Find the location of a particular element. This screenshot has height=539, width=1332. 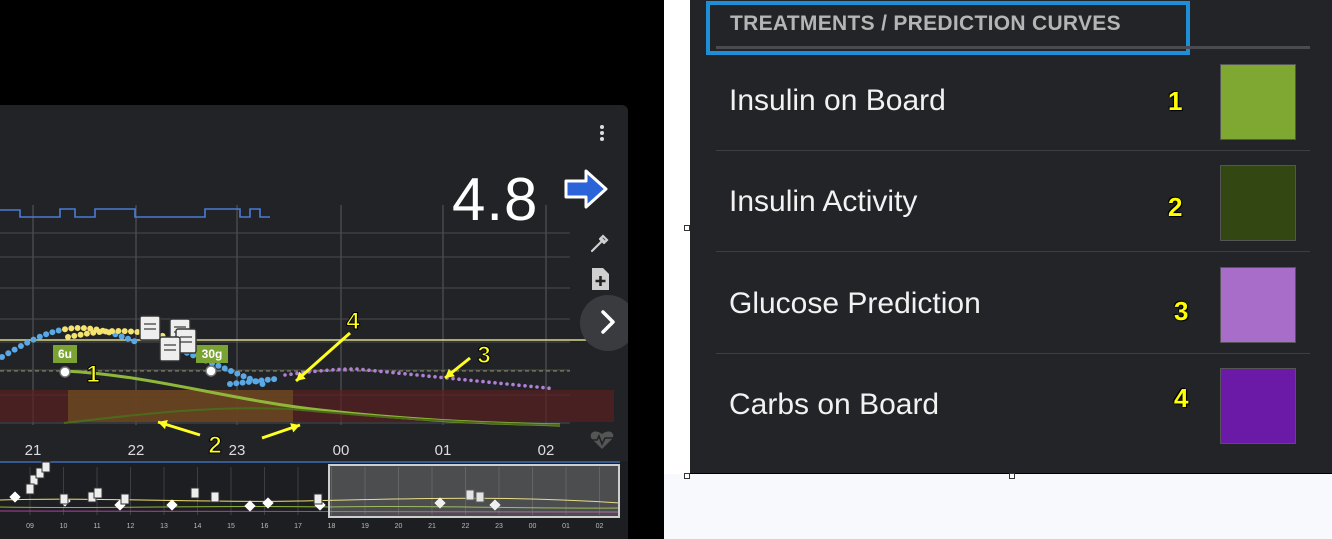

eyedropper-icon is located at coordinates (600, 243).